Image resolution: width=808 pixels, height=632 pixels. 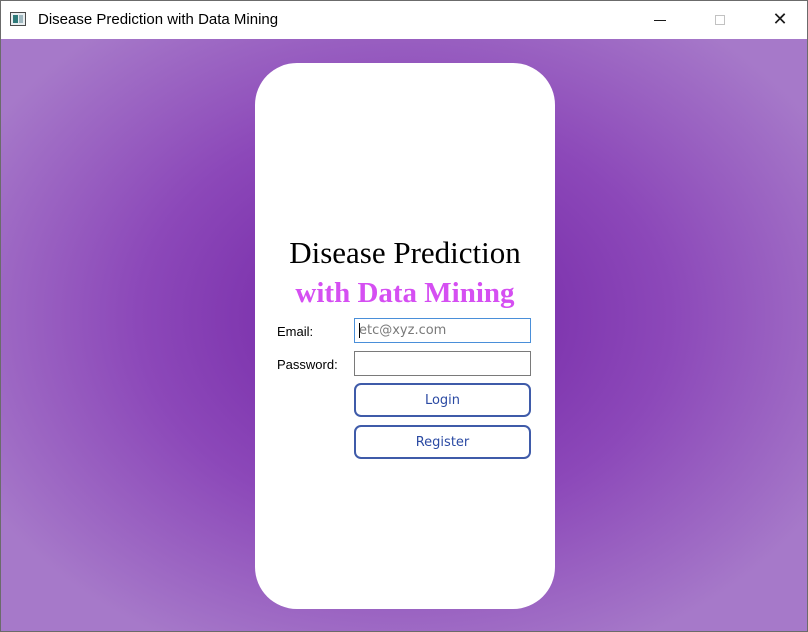 What do you see at coordinates (18, 19) in the screenshot?
I see `app-window-icon` at bounding box center [18, 19].